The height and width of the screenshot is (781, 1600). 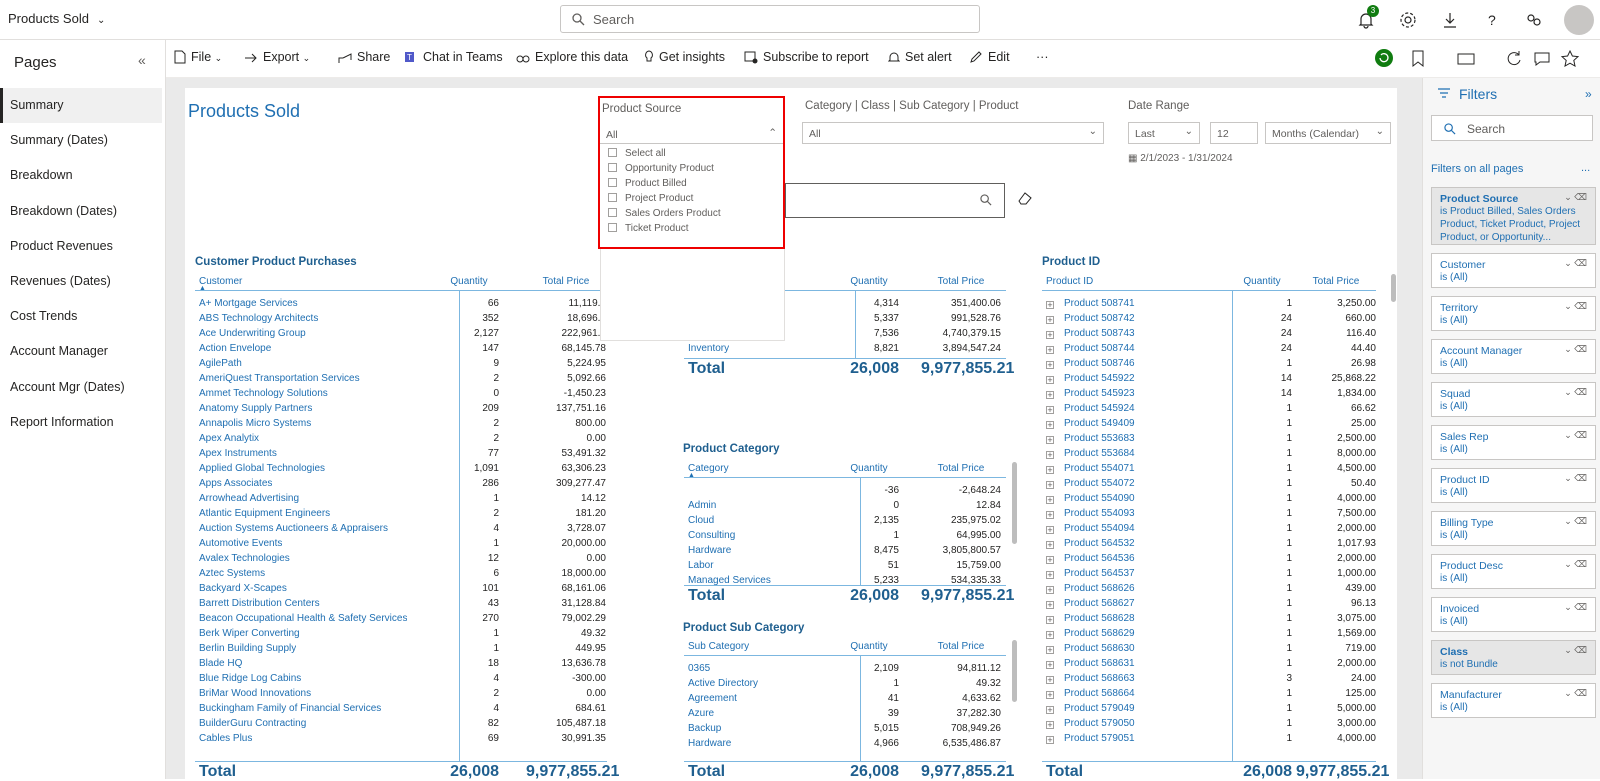 I want to click on table-row: + Product 545924 1 66.62, so click(x=800, y=410).